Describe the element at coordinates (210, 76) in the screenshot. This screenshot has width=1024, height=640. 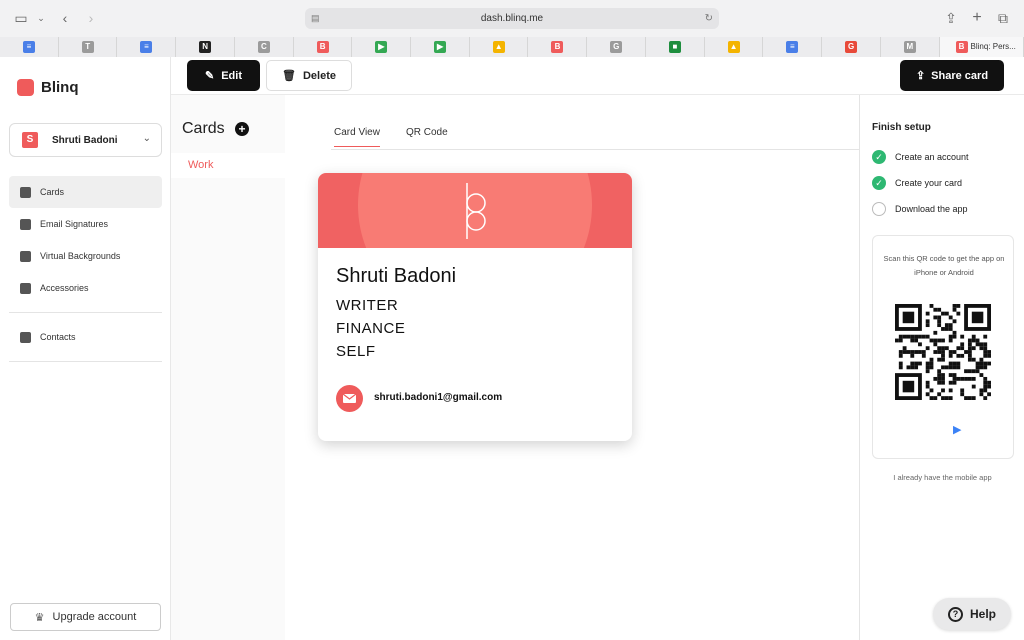
I see `edit-icon: ✎` at that location.